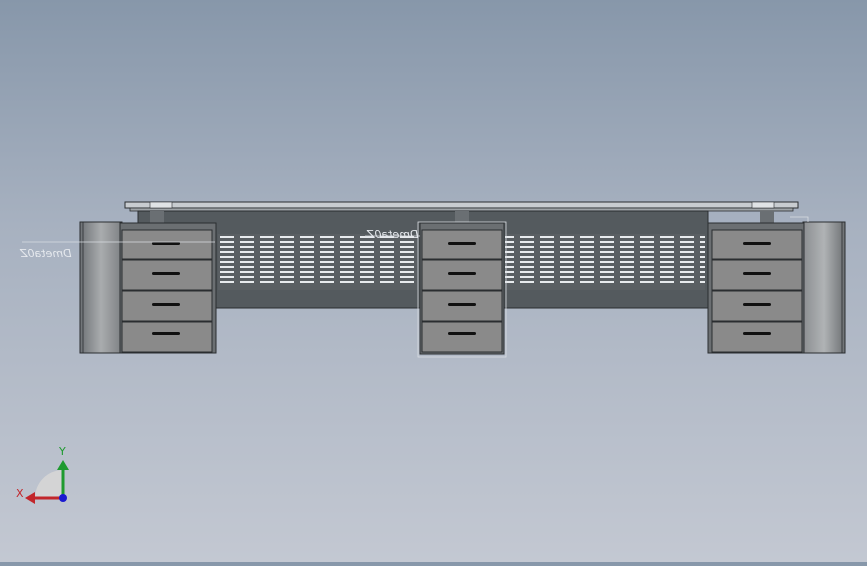 The width and height of the screenshot is (867, 566). I want to click on annotation-label-left: Dmeta0Z, so click(46, 253).